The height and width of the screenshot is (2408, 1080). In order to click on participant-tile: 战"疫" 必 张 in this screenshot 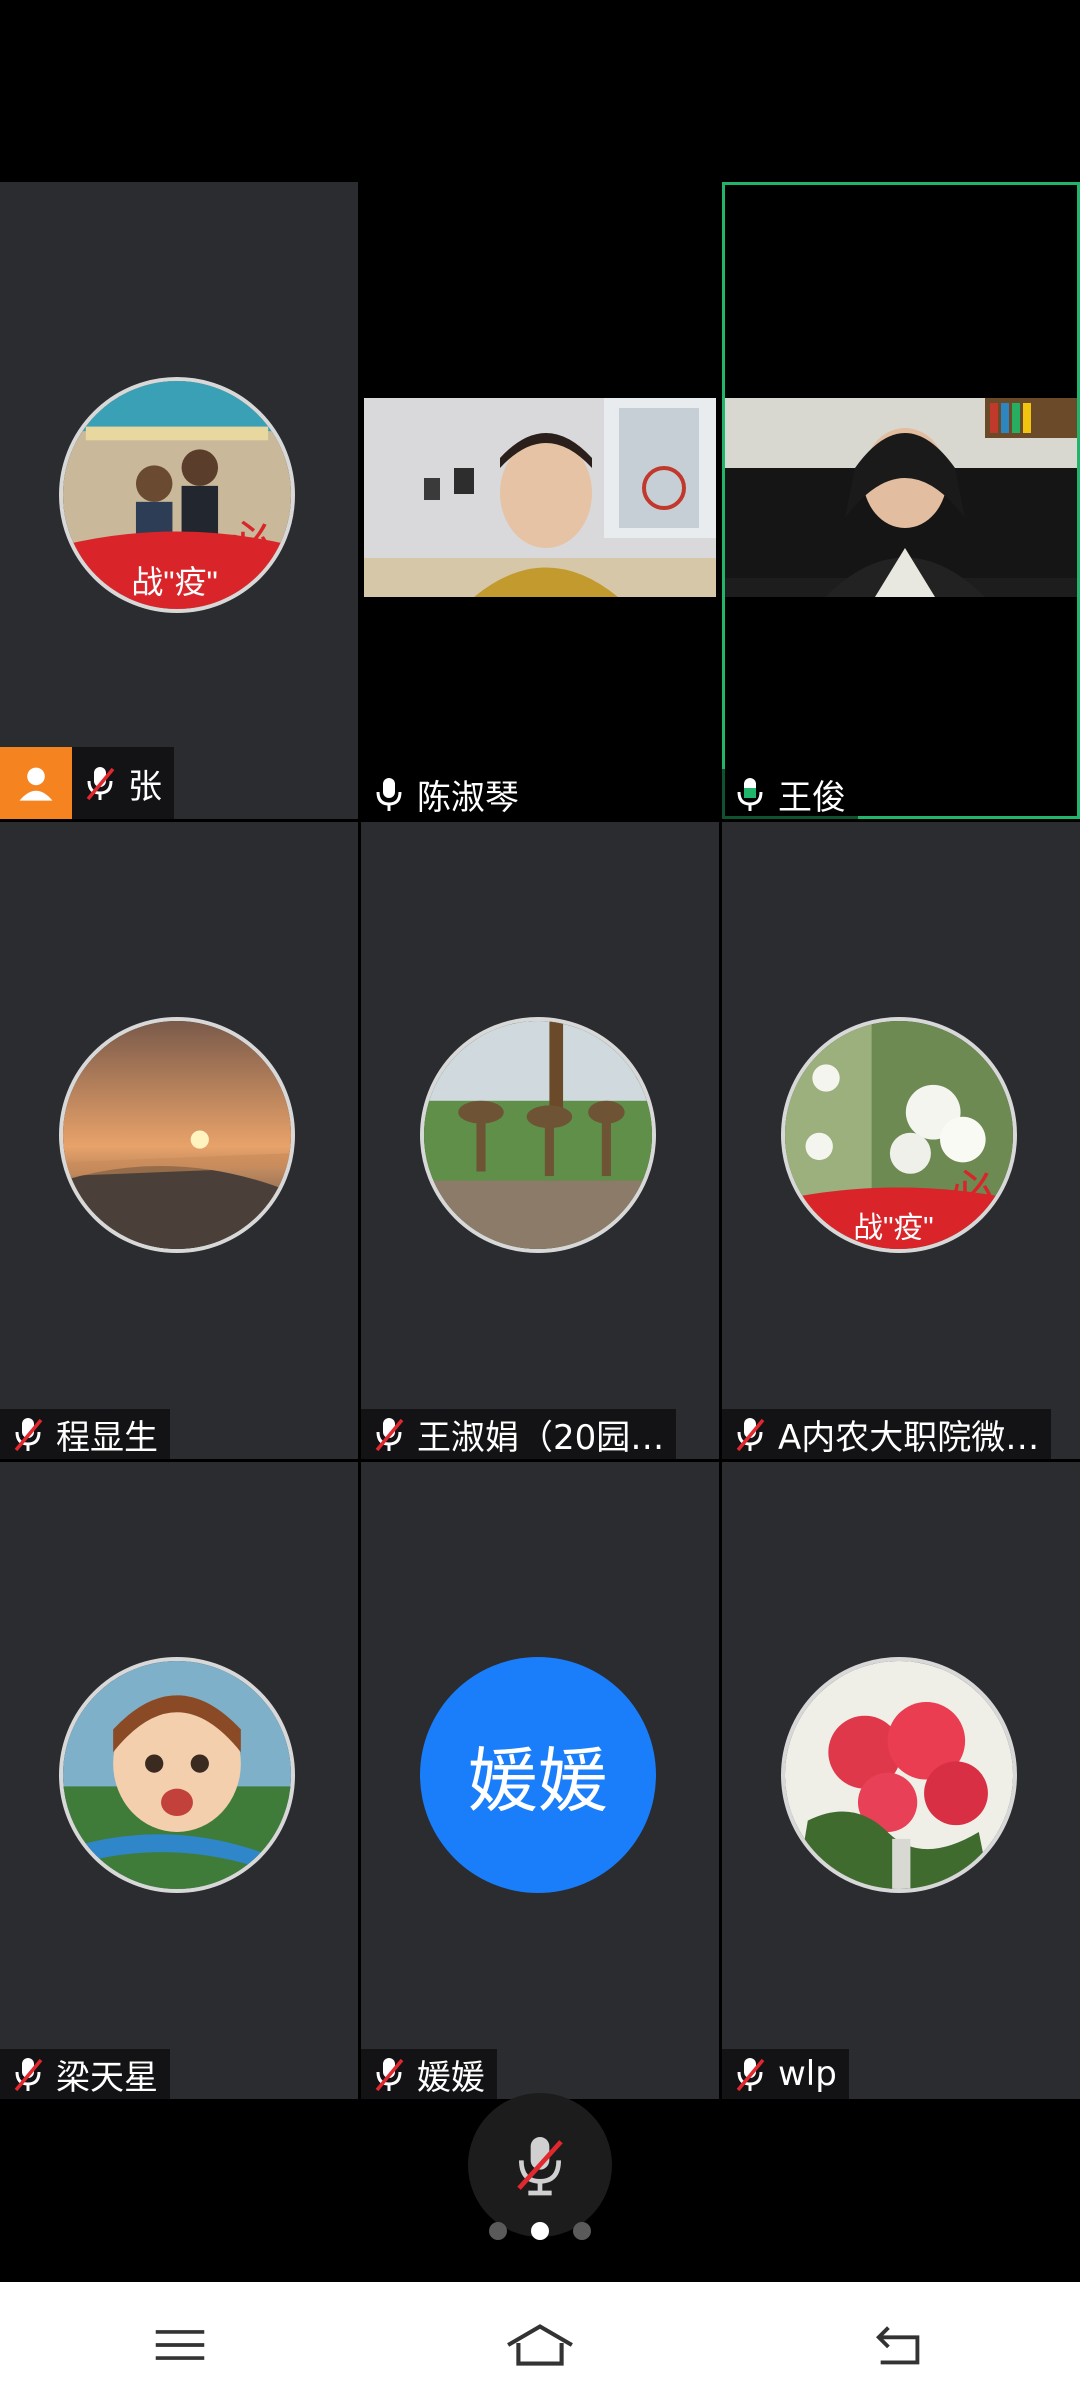, I will do `click(179, 500)`.